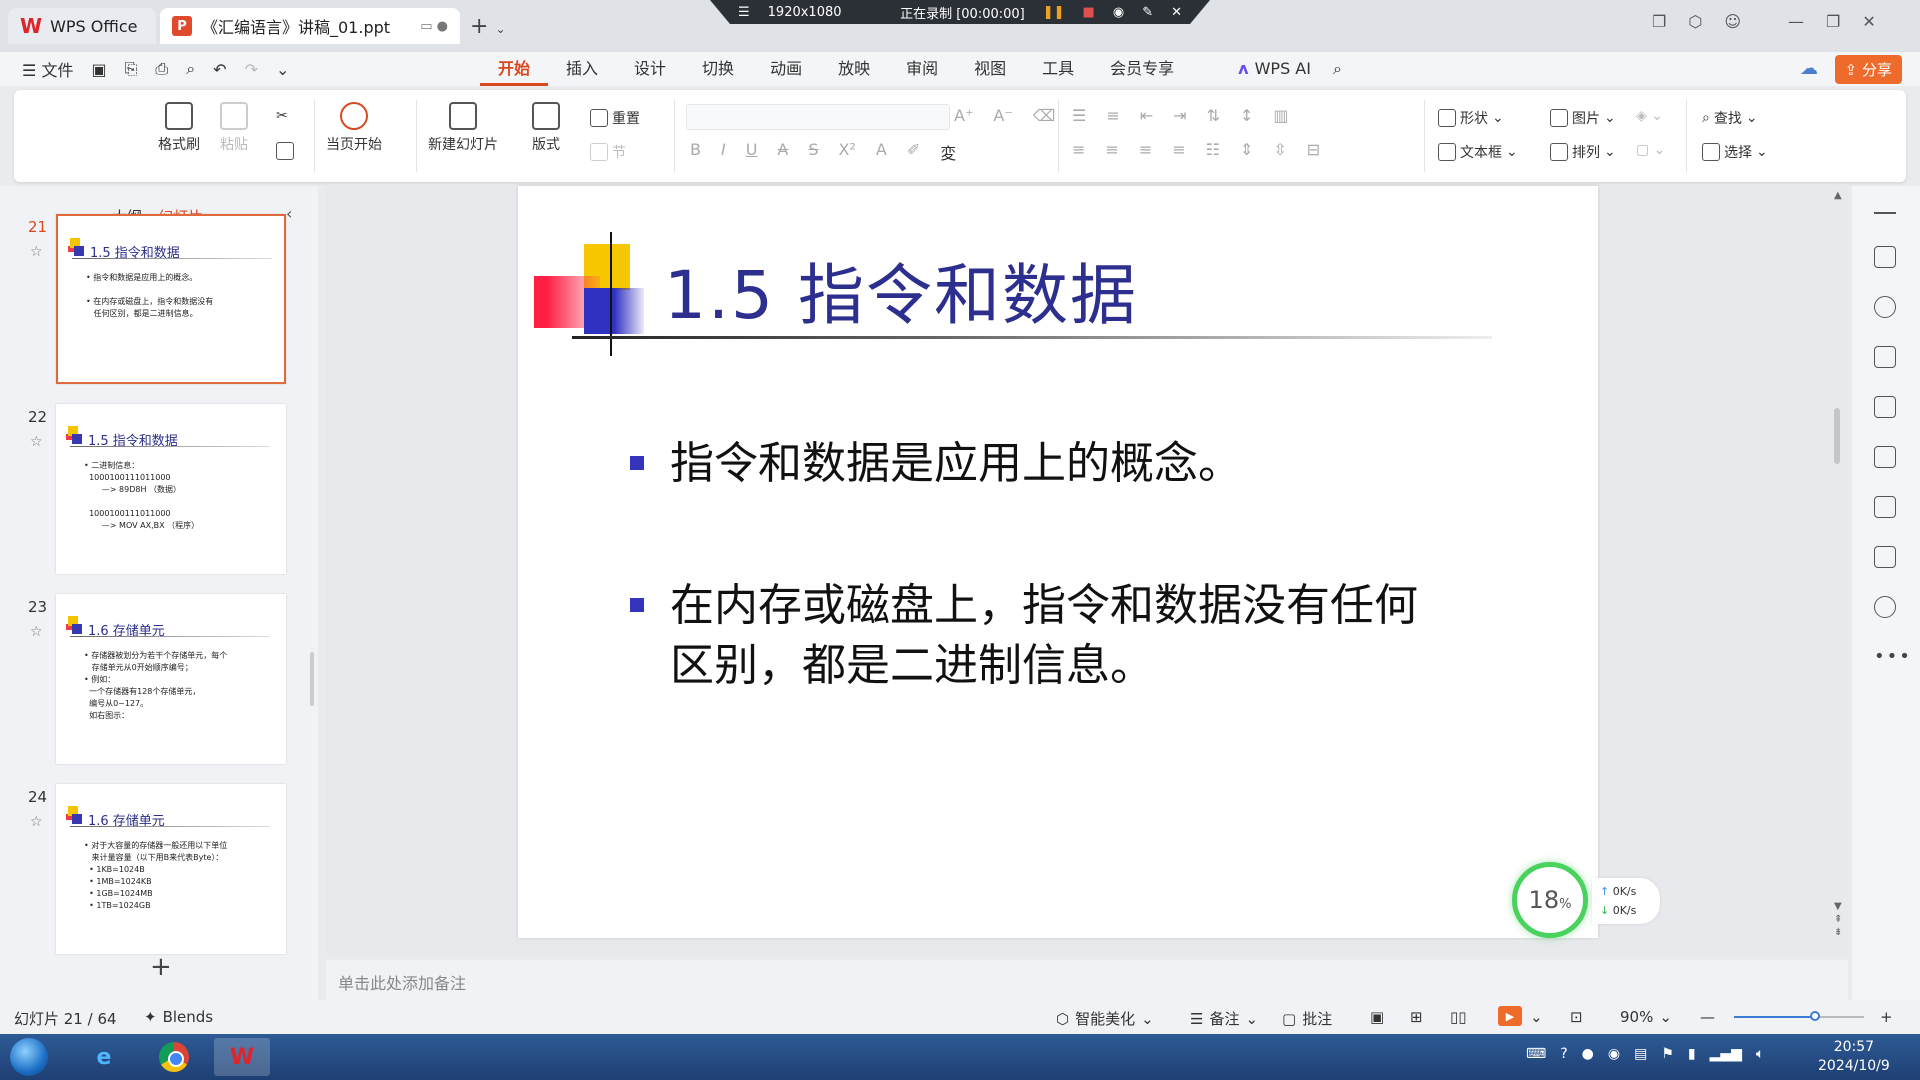 The width and height of the screenshot is (1920, 1080). Describe the element at coordinates (312, 679) in the screenshot. I see `thumbnail-scrollbar` at that location.